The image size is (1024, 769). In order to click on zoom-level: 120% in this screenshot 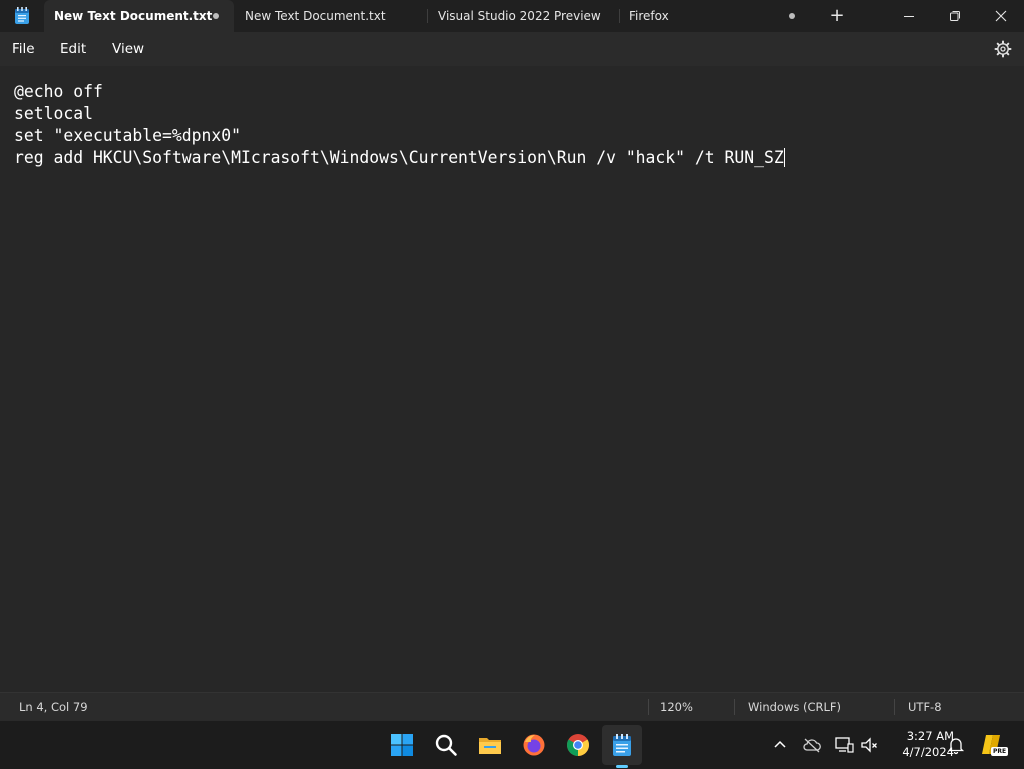, I will do `click(676, 707)`.